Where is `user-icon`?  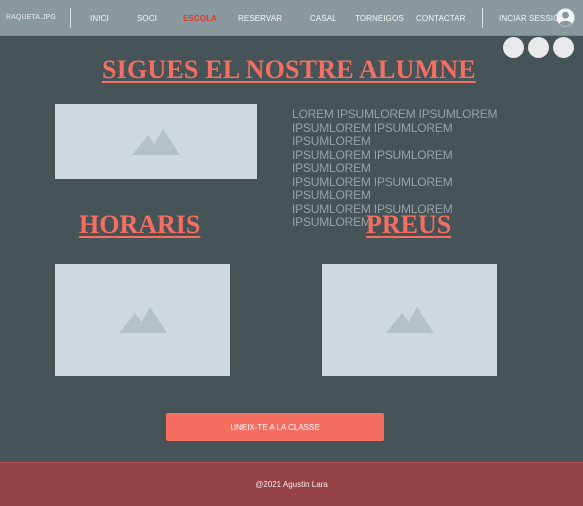 user-icon is located at coordinates (565, 17).